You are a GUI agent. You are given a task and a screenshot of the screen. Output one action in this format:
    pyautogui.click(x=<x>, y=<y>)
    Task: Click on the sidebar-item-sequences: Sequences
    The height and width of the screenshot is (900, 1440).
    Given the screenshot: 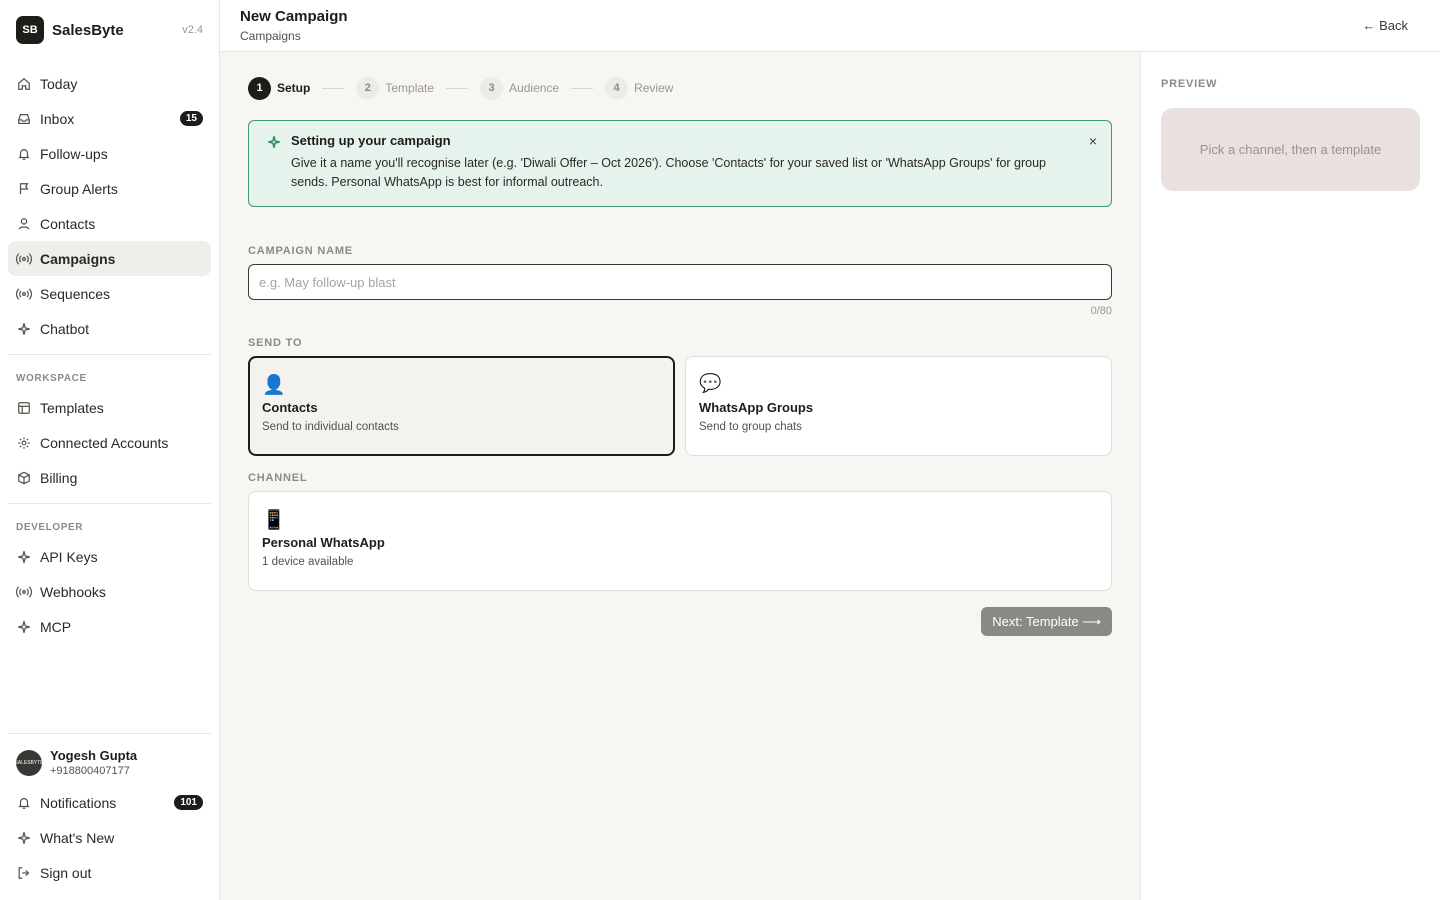 What is the action you would take?
    pyautogui.click(x=109, y=293)
    